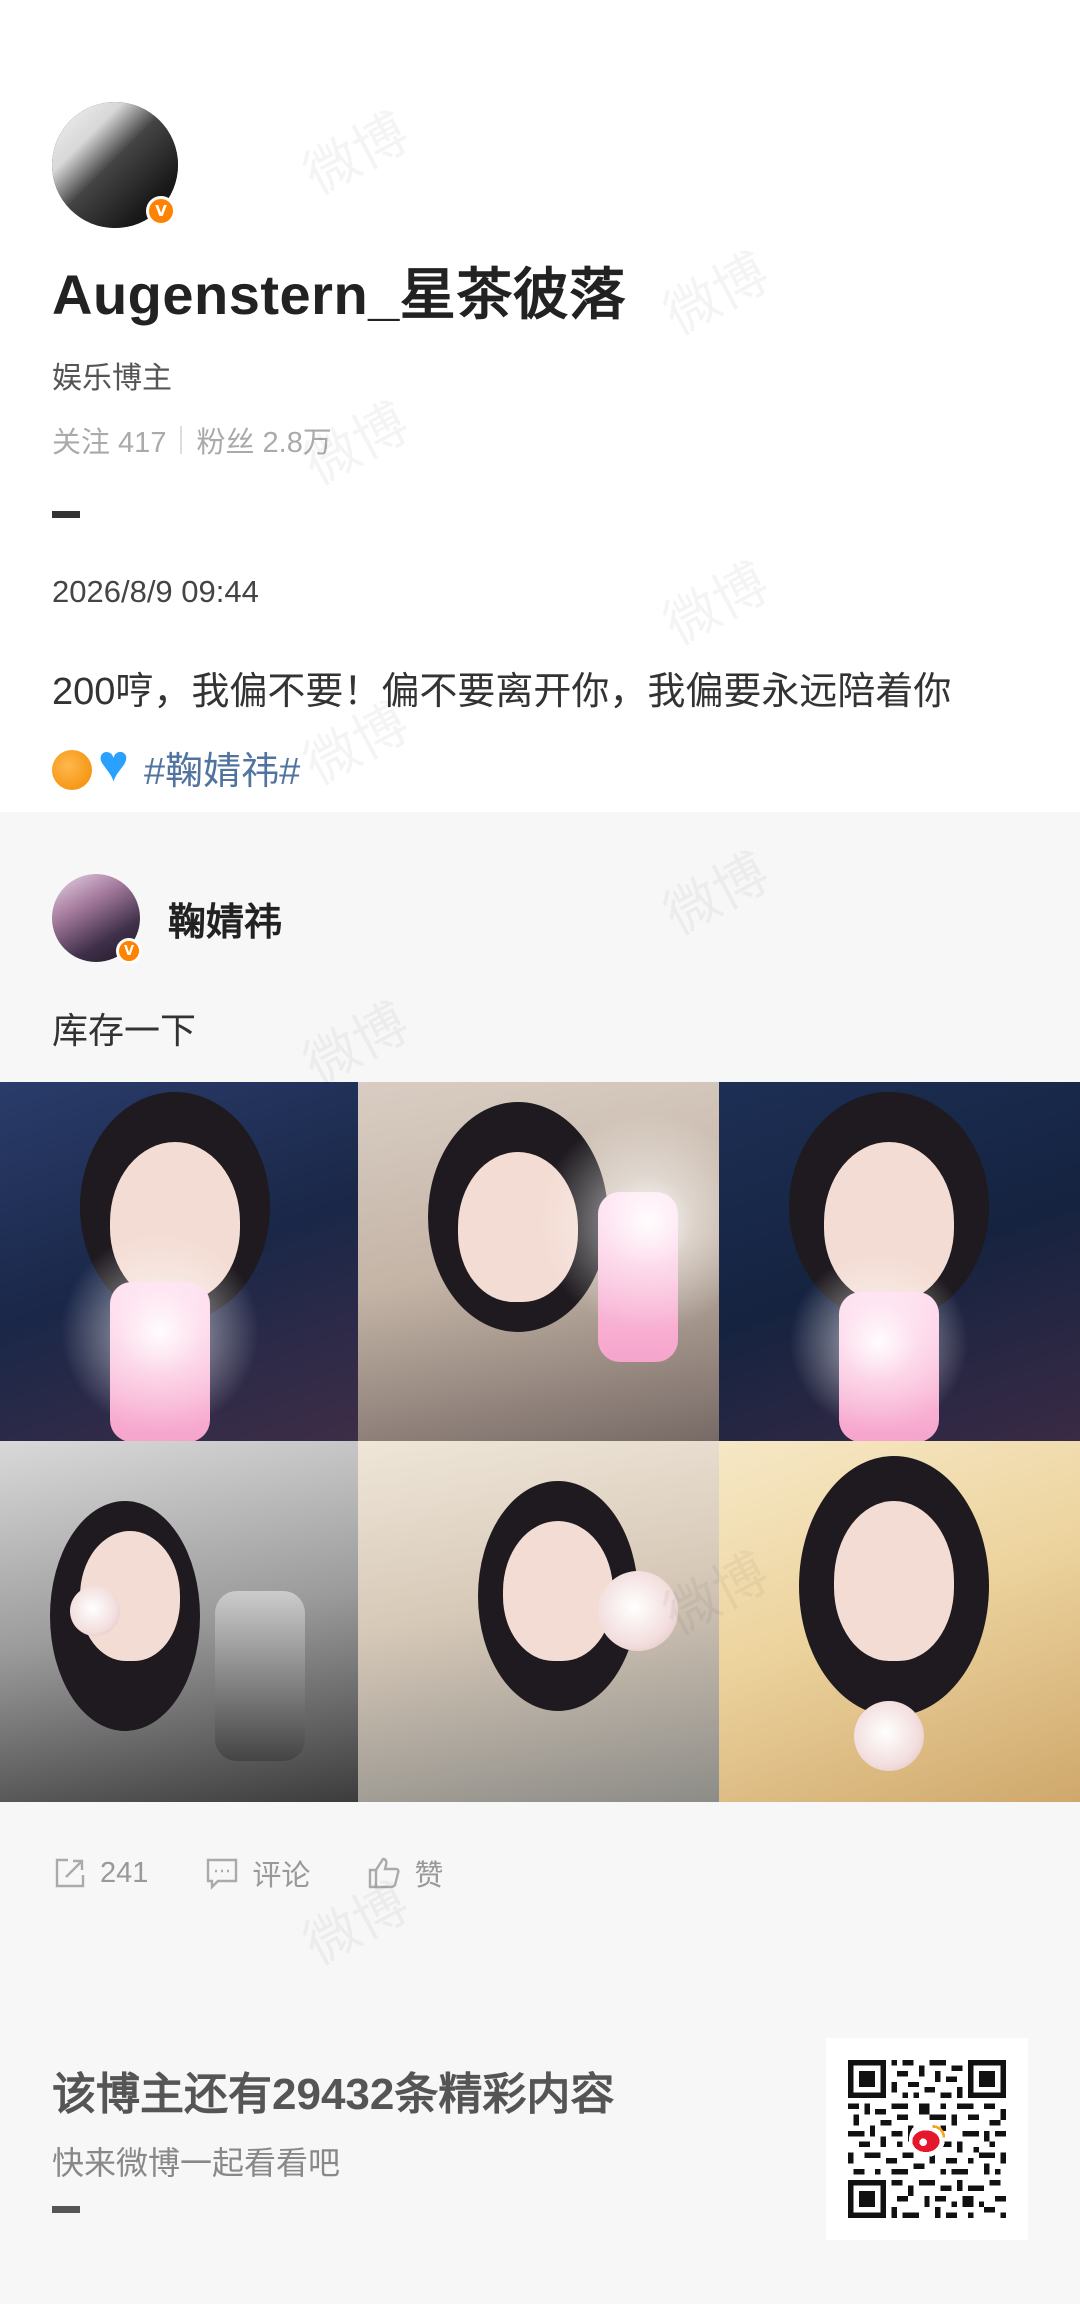 Image resolution: width=1080 pixels, height=2304 pixels. What do you see at coordinates (109, 440) in the screenshot?
I see `following-count: 关注 417` at bounding box center [109, 440].